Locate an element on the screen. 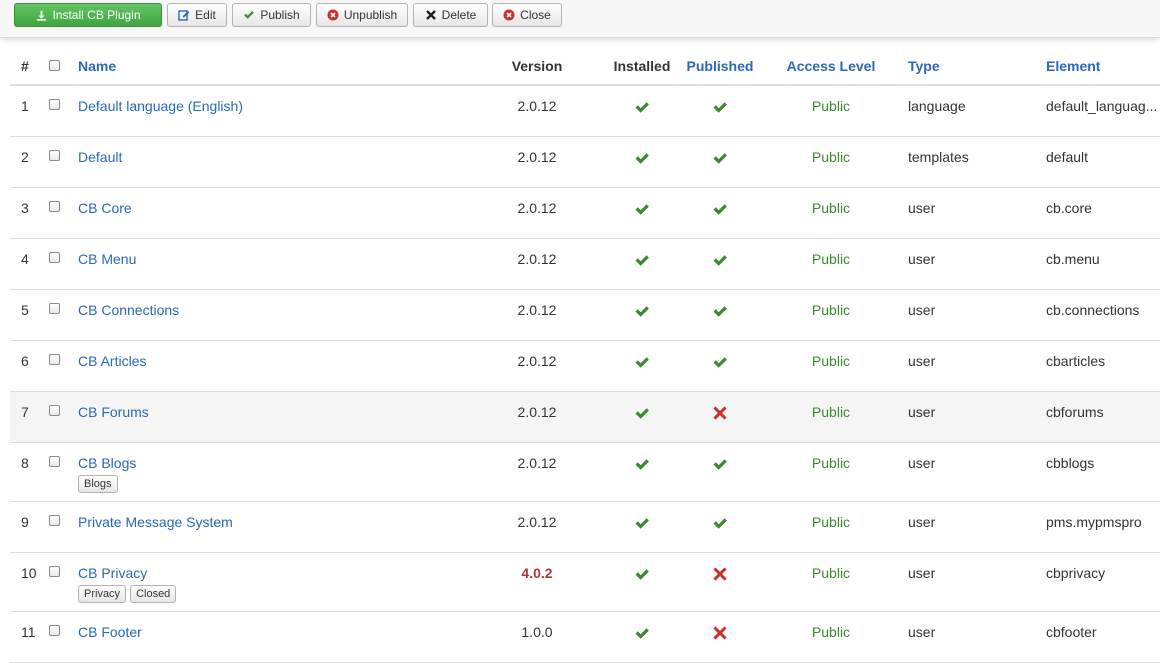 The height and width of the screenshot is (663, 1160). plugin-name-link: CB Core is located at coordinates (105, 208).